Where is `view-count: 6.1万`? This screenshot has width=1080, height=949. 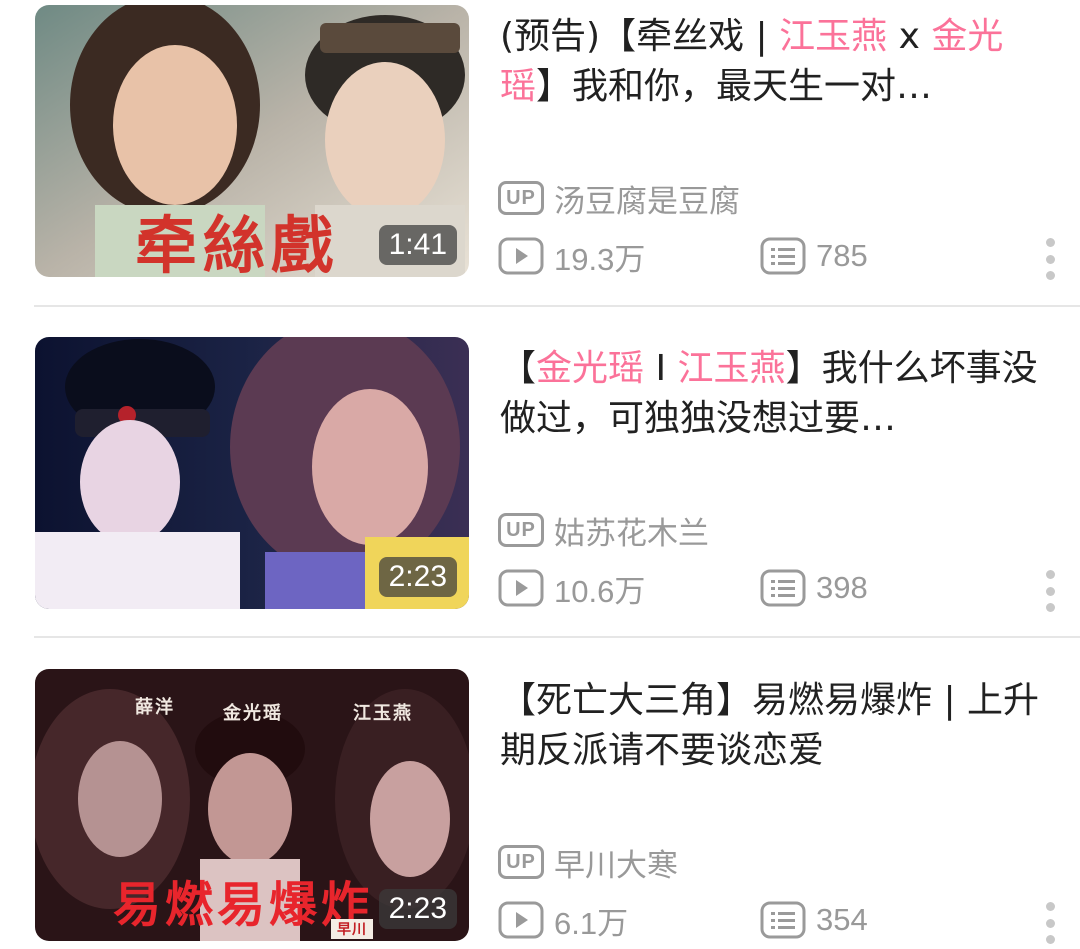 view-count: 6.1万 is located at coordinates (563, 920).